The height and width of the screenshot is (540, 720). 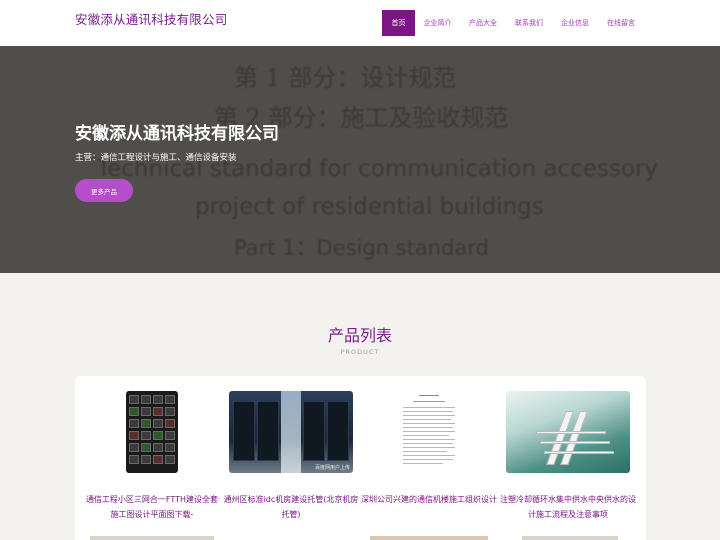 What do you see at coordinates (437, 23) in the screenshot?
I see `nav-about: 企业简介` at bounding box center [437, 23].